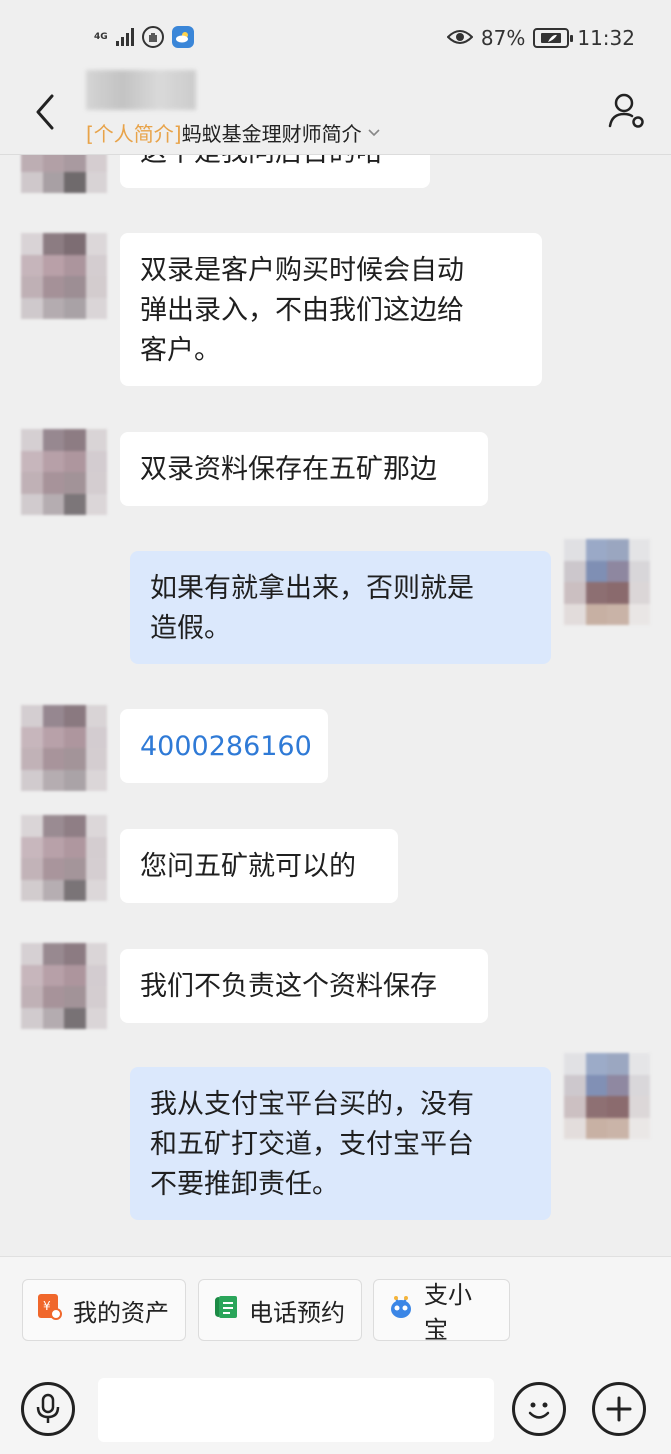 The width and height of the screenshot is (671, 1454). Describe the element at coordinates (121, 1312) in the screenshot. I see `my-assets-label: 我的资产` at that location.